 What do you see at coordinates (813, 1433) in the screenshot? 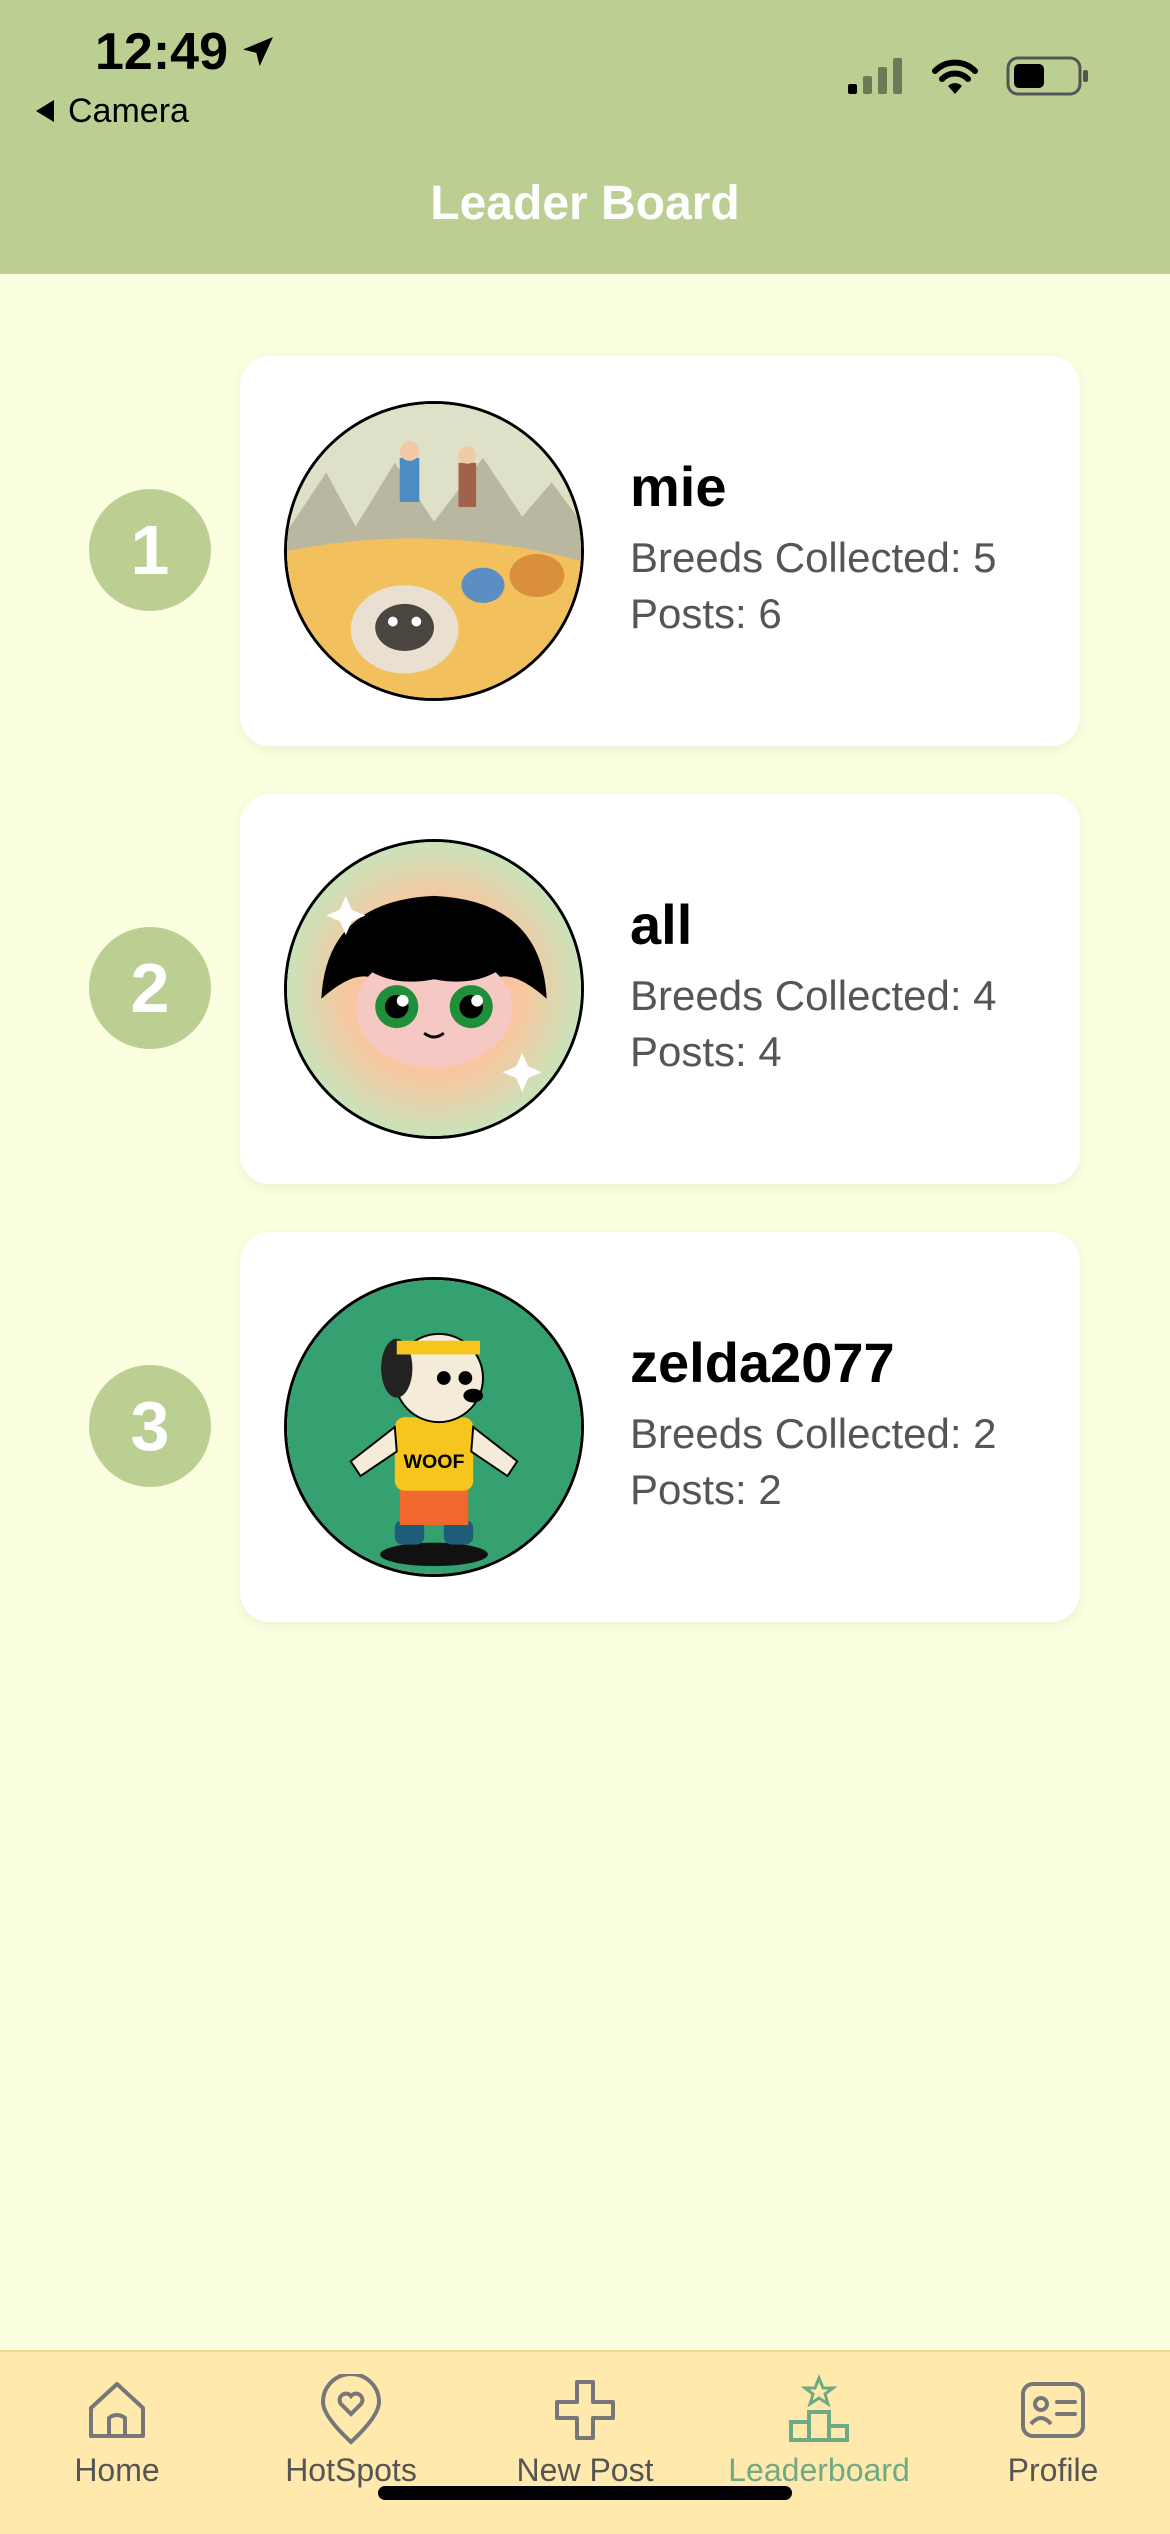
I see `breeds-collected-text: Breeds Collected: 2` at bounding box center [813, 1433].